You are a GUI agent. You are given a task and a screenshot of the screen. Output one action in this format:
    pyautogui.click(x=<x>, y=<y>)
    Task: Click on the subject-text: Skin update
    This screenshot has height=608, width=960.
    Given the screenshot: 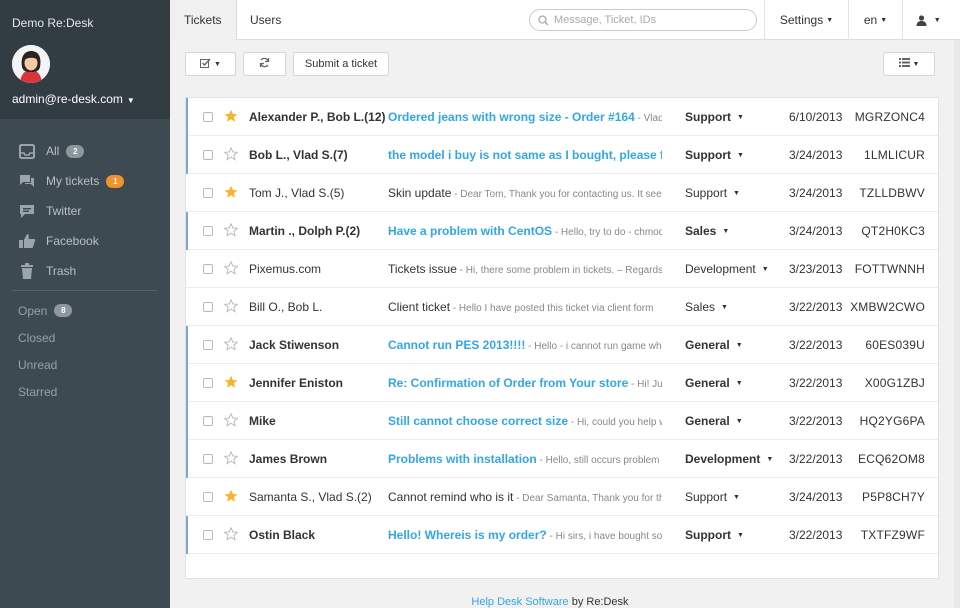 What is the action you would take?
    pyautogui.click(x=420, y=193)
    